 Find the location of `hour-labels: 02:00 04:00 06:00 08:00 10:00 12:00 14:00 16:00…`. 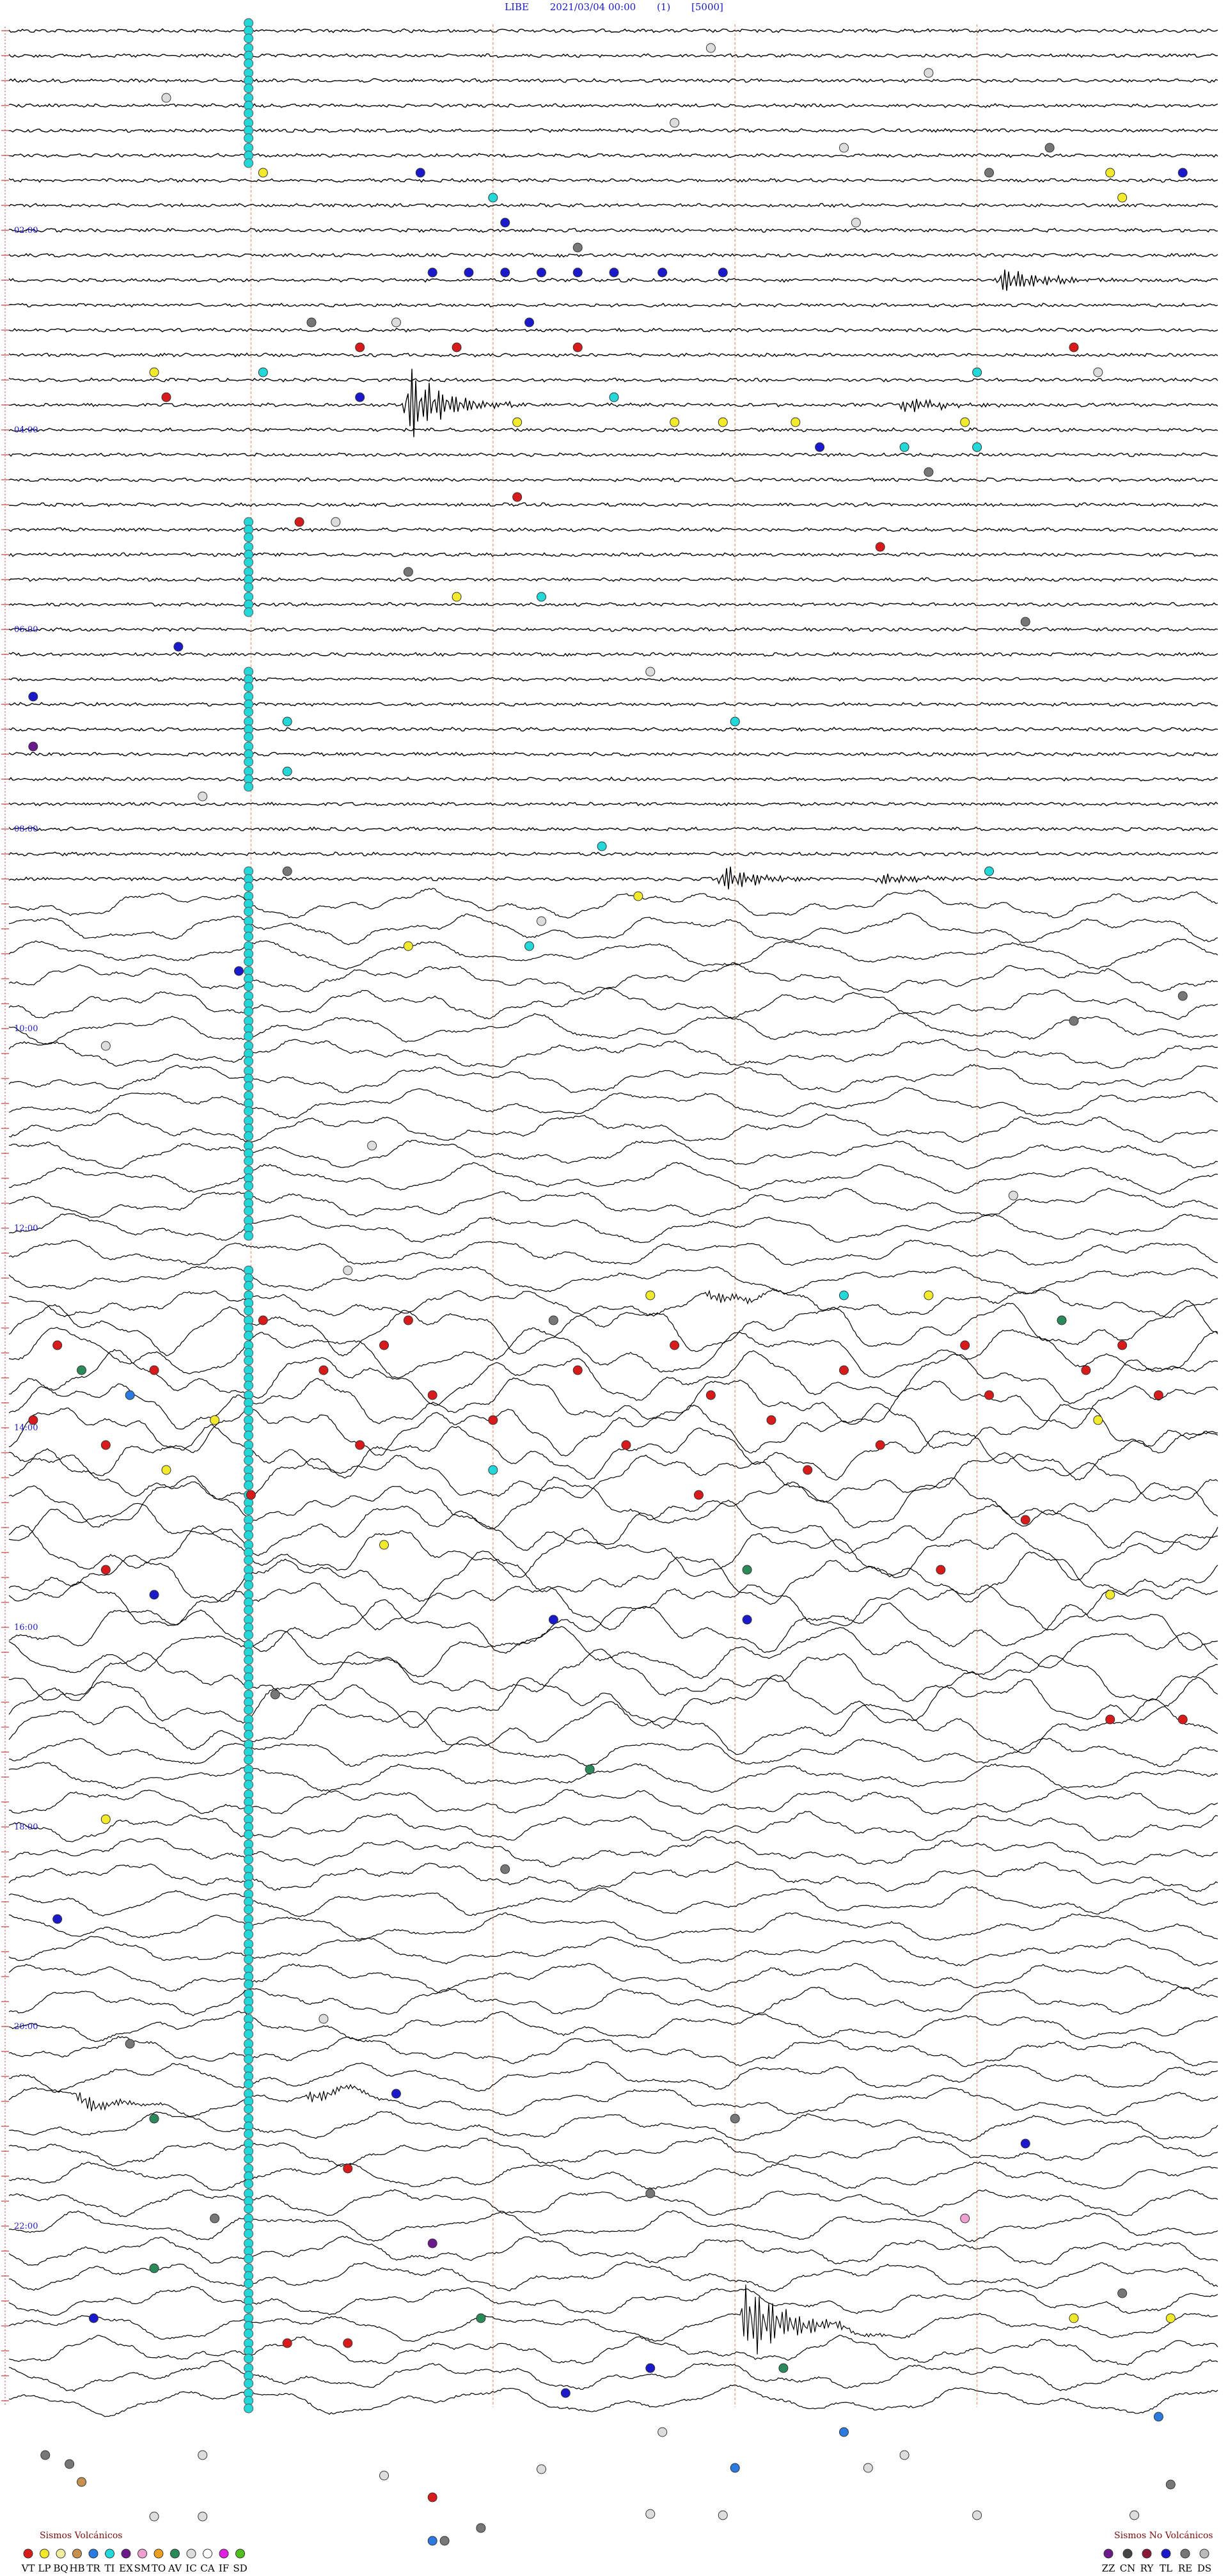

hour-labels: 02:00 04:00 06:00 08:00 10:00 12:00 14:00 16:00… is located at coordinates (26, 1228).